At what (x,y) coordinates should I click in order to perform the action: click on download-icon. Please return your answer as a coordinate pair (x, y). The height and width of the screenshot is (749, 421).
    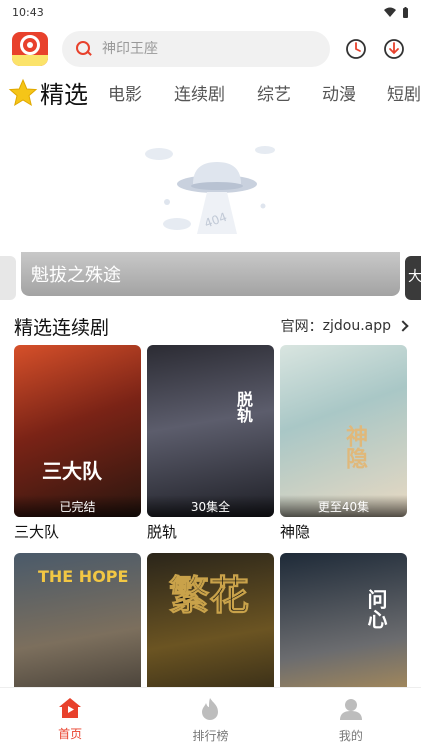
    Looking at the image, I should click on (394, 49).